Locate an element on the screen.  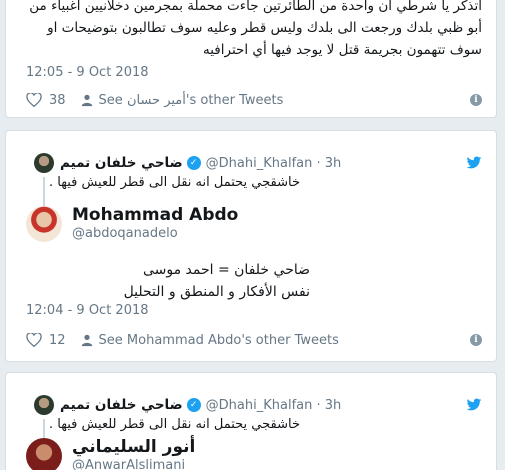
tweet-timestamp: 12:04 - 9 Oct 2018 is located at coordinates (87, 310).